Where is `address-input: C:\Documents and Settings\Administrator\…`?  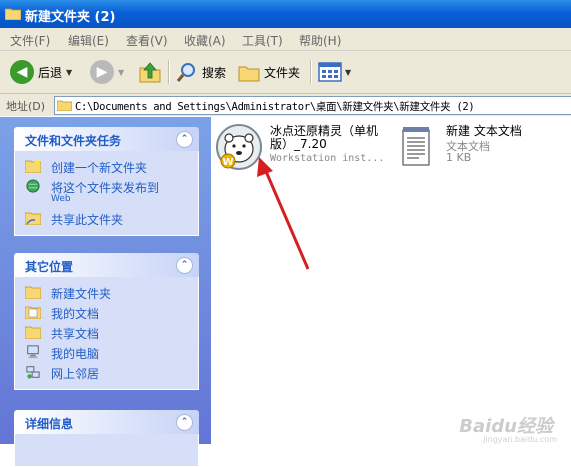
address-input: C:\Documents and Settings\Administrator\… is located at coordinates (312, 105).